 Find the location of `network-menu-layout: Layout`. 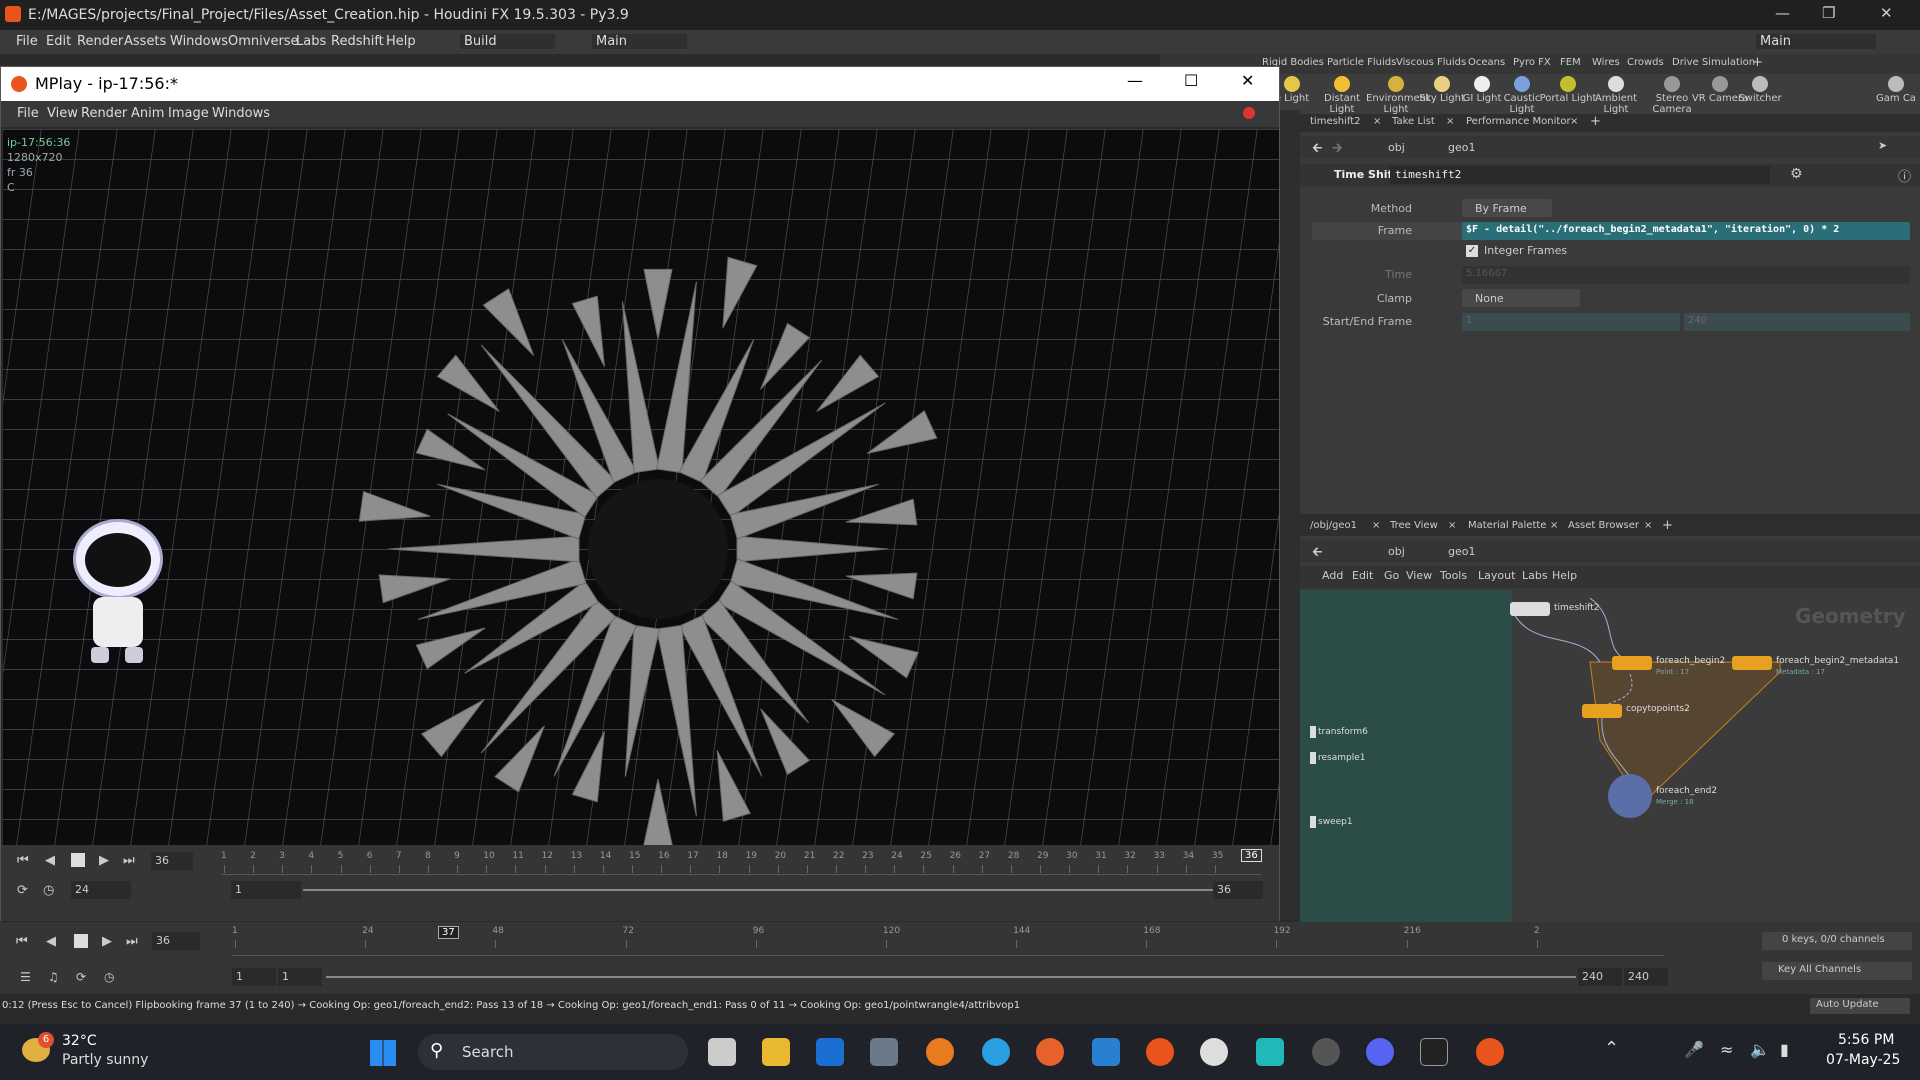

network-menu-layout: Layout is located at coordinates (1496, 575).